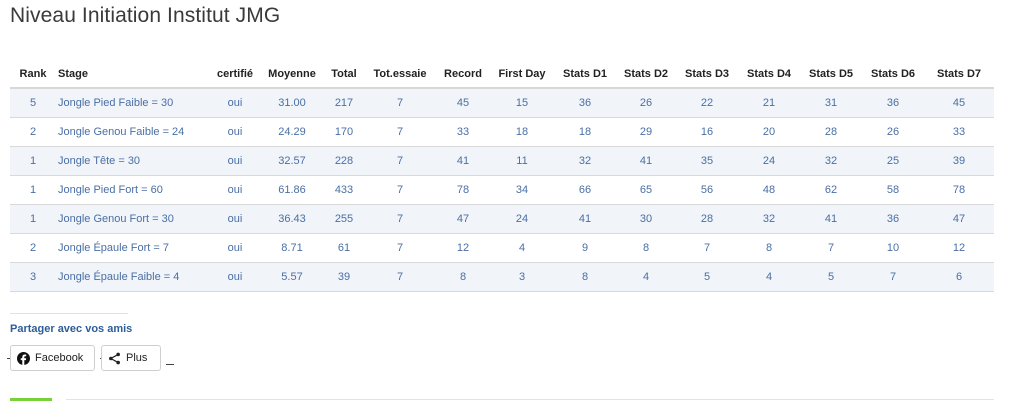  What do you see at coordinates (292, 248) in the screenshot?
I see `average-cell: 8.71` at bounding box center [292, 248].